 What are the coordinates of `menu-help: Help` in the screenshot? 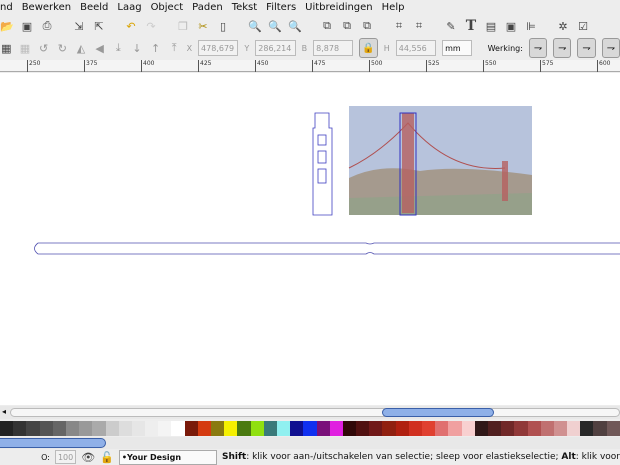 It's located at (393, 7).